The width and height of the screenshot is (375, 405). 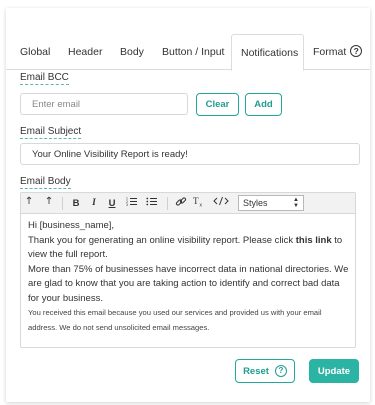 What do you see at coordinates (112, 203) in the screenshot?
I see `underline-button: U` at bounding box center [112, 203].